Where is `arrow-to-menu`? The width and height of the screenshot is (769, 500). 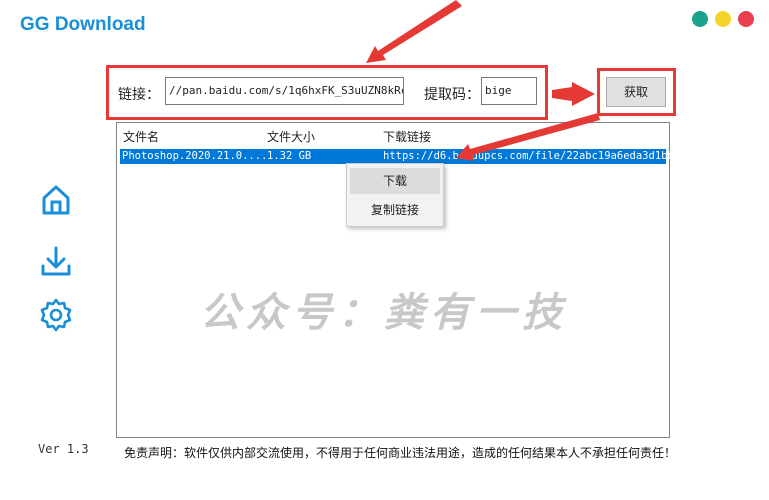
arrow-to-menu is located at coordinates (528, 137).